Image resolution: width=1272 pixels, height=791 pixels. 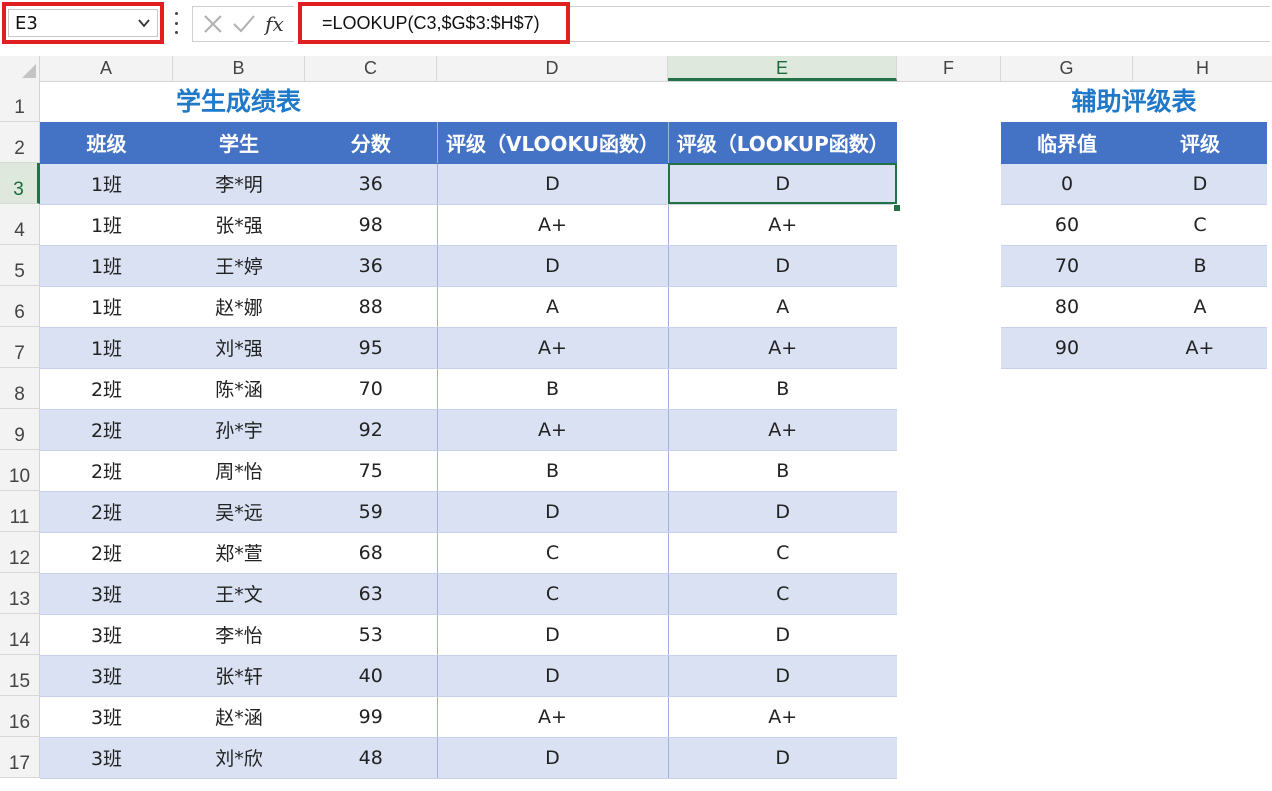 I want to click on main-table-cell: 88, so click(x=371, y=307).